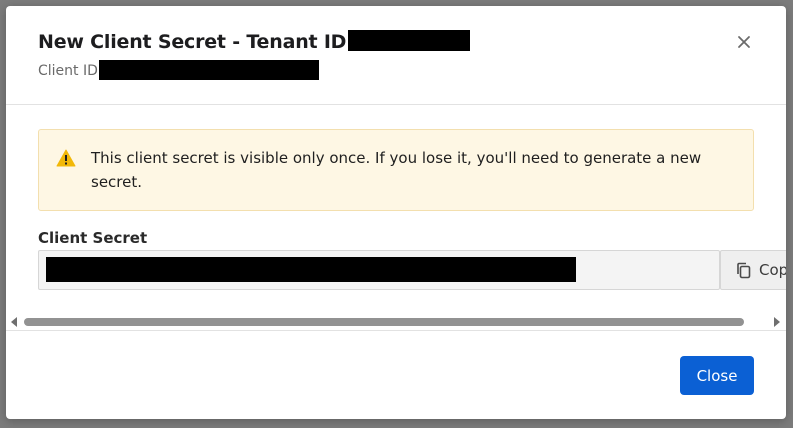 The width and height of the screenshot is (793, 428). What do you see at coordinates (93, 238) in the screenshot?
I see `client-secret-label: Client Secret` at bounding box center [93, 238].